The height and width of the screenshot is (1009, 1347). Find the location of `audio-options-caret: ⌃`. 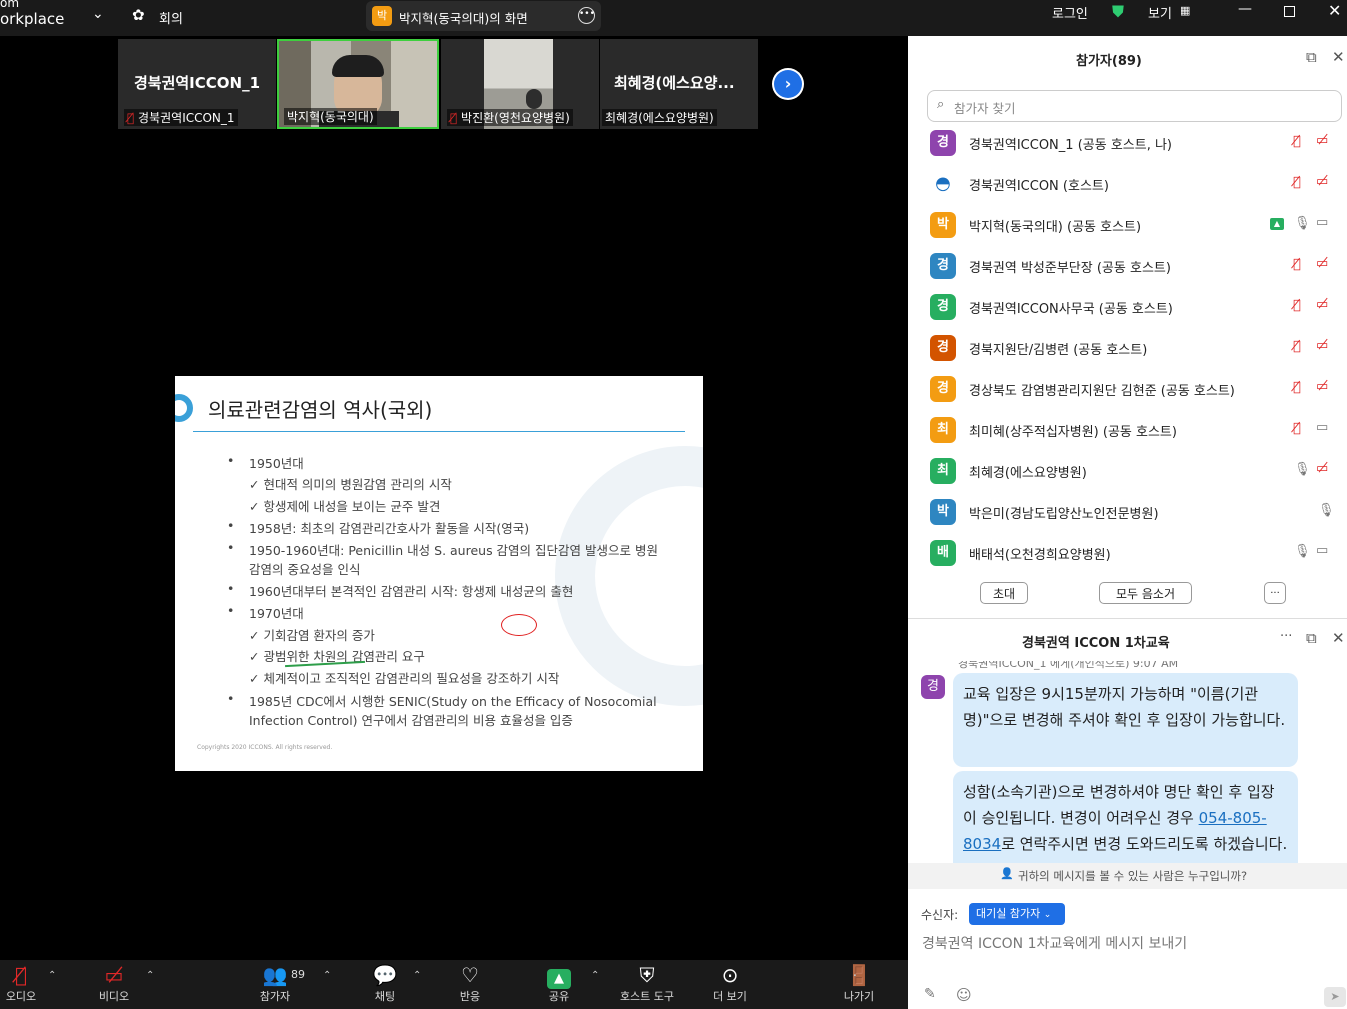

audio-options-caret: ⌃ is located at coordinates (52, 975).